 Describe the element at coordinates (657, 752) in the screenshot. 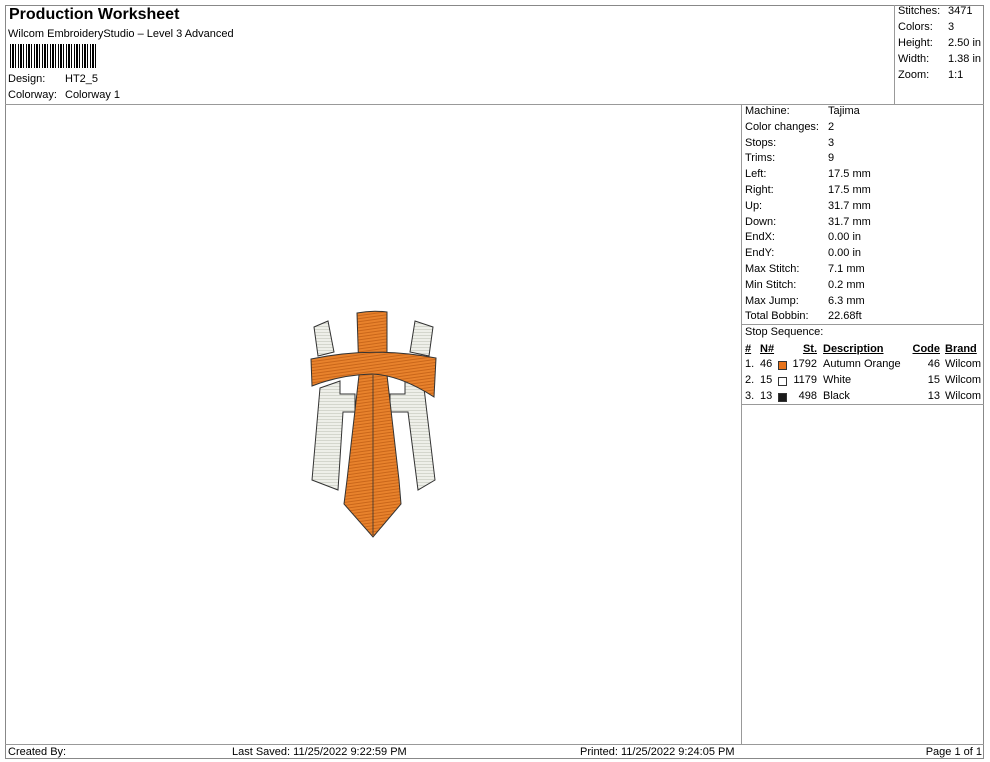

I see `printed-date: Printed: 11/25/2022 9:24:05 PM` at that location.